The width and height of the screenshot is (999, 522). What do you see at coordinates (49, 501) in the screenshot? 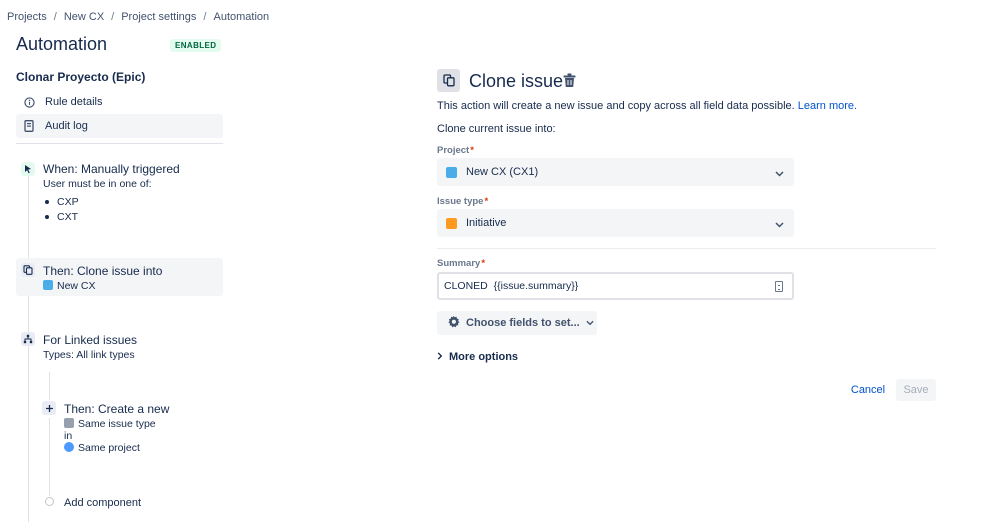
I see `add-component-dot-icon` at bounding box center [49, 501].